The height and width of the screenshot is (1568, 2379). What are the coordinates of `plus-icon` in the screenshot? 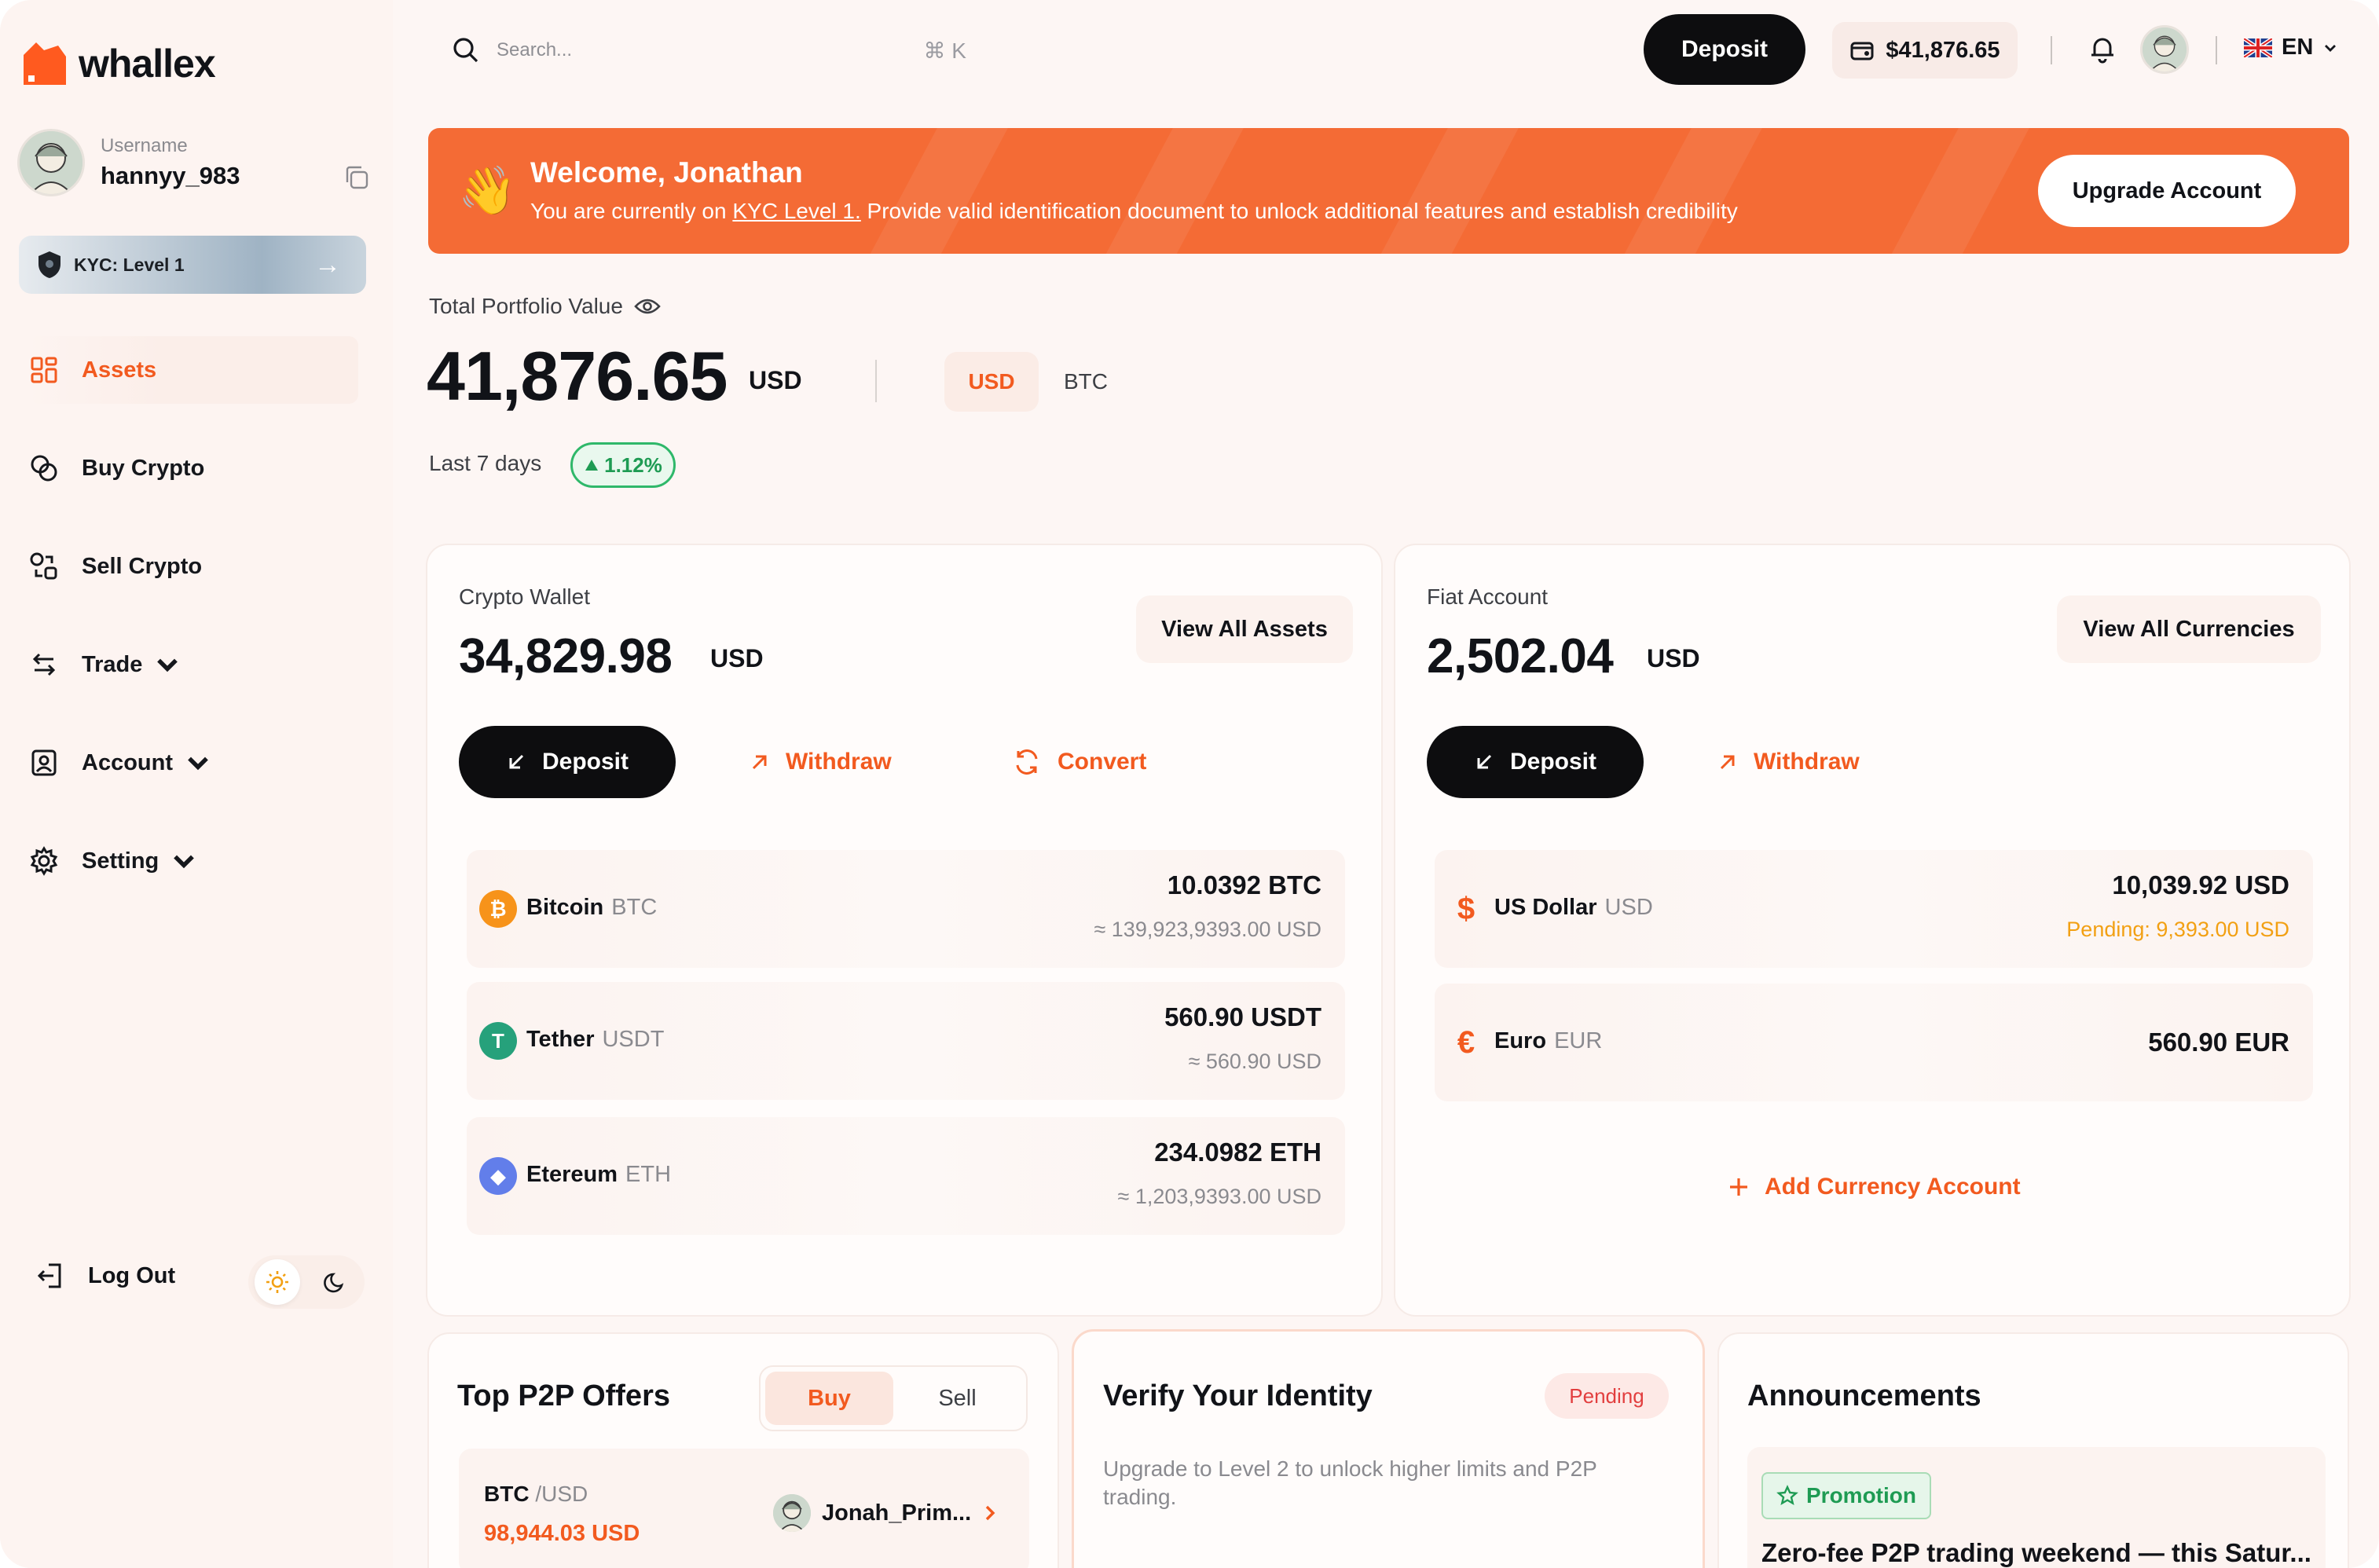 It's located at (1739, 1187).